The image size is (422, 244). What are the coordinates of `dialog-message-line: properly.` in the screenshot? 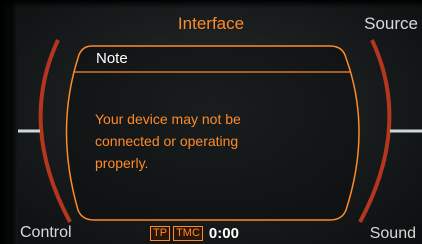 It's located at (122, 163).